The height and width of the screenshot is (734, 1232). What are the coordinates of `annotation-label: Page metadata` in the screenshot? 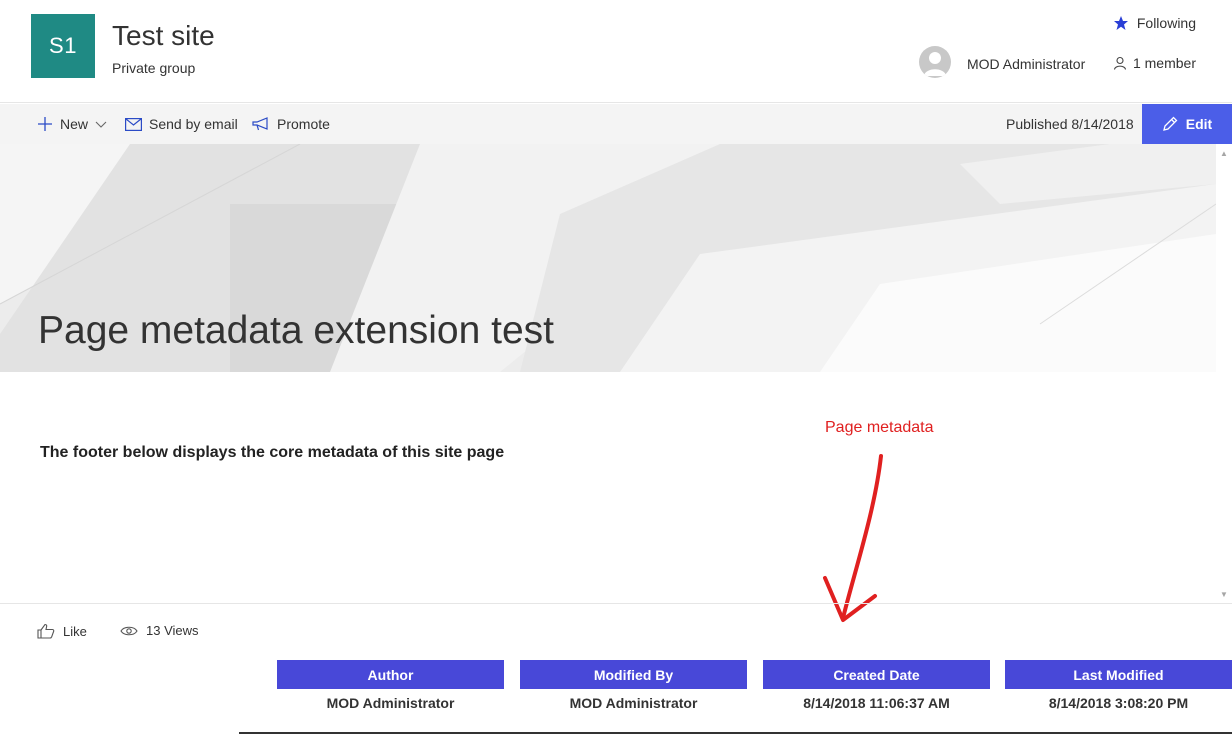 It's located at (879, 427).